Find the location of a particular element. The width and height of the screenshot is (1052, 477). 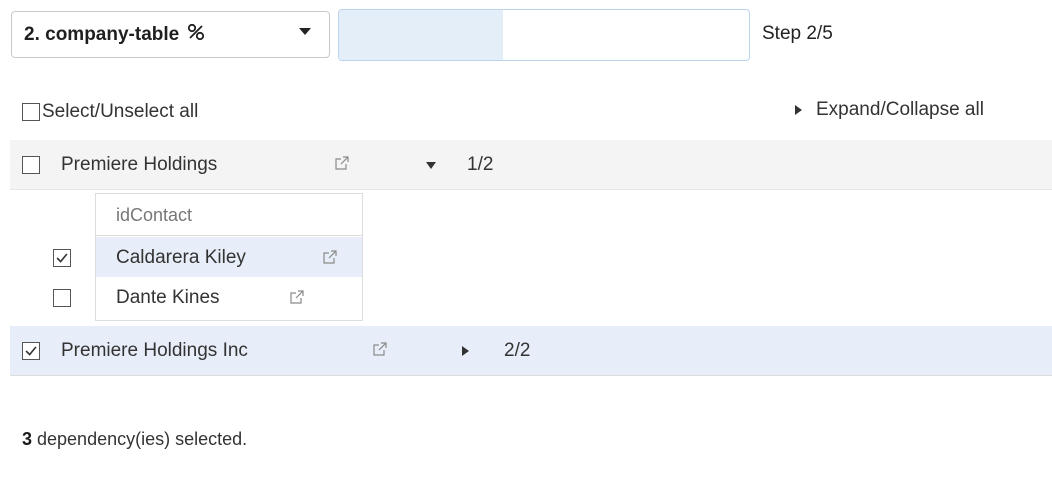

expand-collapse-all-toggle: Expand/Collapse all is located at coordinates (889, 110).